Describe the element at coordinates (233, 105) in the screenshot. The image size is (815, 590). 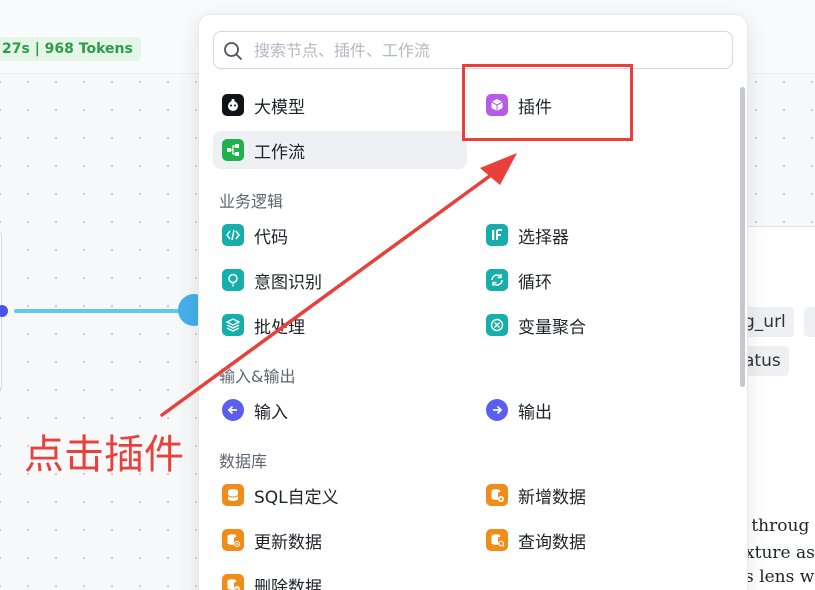
I see `llm-robot-icon` at that location.